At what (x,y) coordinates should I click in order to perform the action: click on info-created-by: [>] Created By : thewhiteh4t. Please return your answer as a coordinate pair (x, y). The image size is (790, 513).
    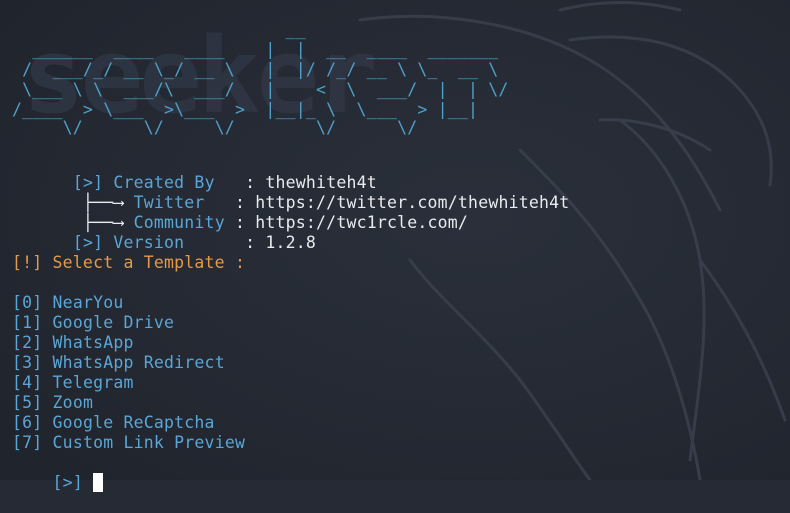
    Looking at the image, I should click on (194, 172).